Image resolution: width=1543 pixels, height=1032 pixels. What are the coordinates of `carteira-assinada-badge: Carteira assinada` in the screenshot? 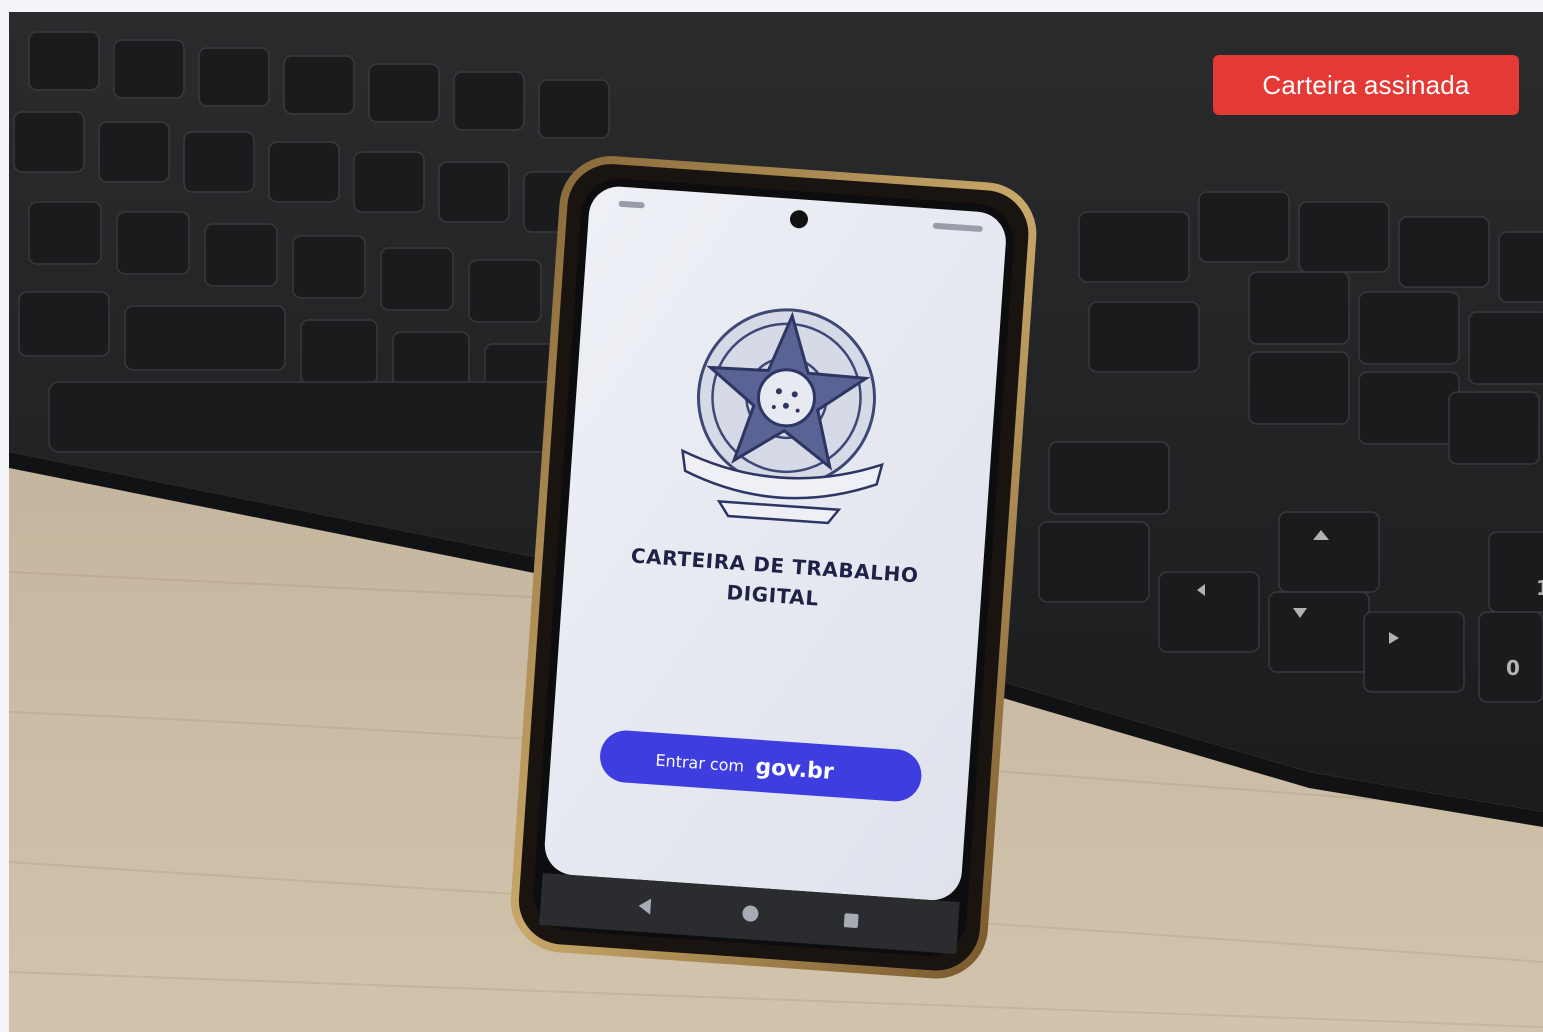 It's located at (1366, 85).